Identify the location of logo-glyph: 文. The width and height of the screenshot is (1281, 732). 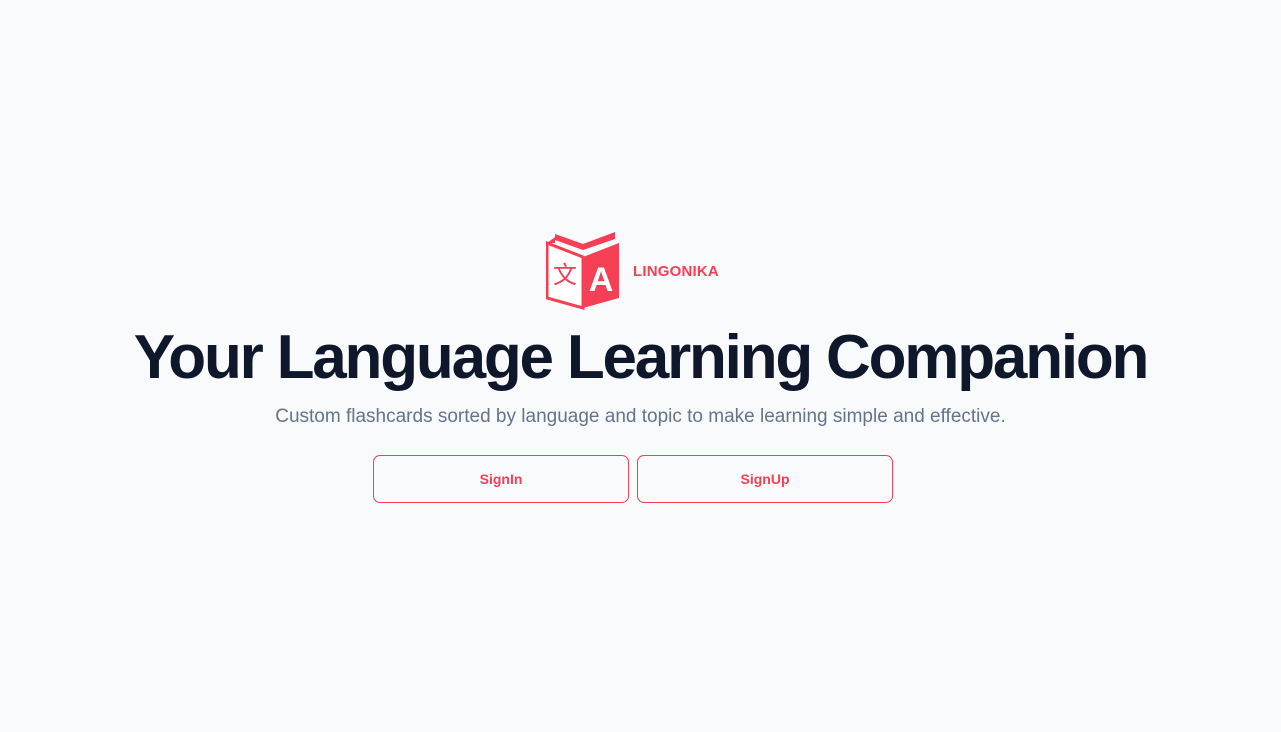
(565, 275).